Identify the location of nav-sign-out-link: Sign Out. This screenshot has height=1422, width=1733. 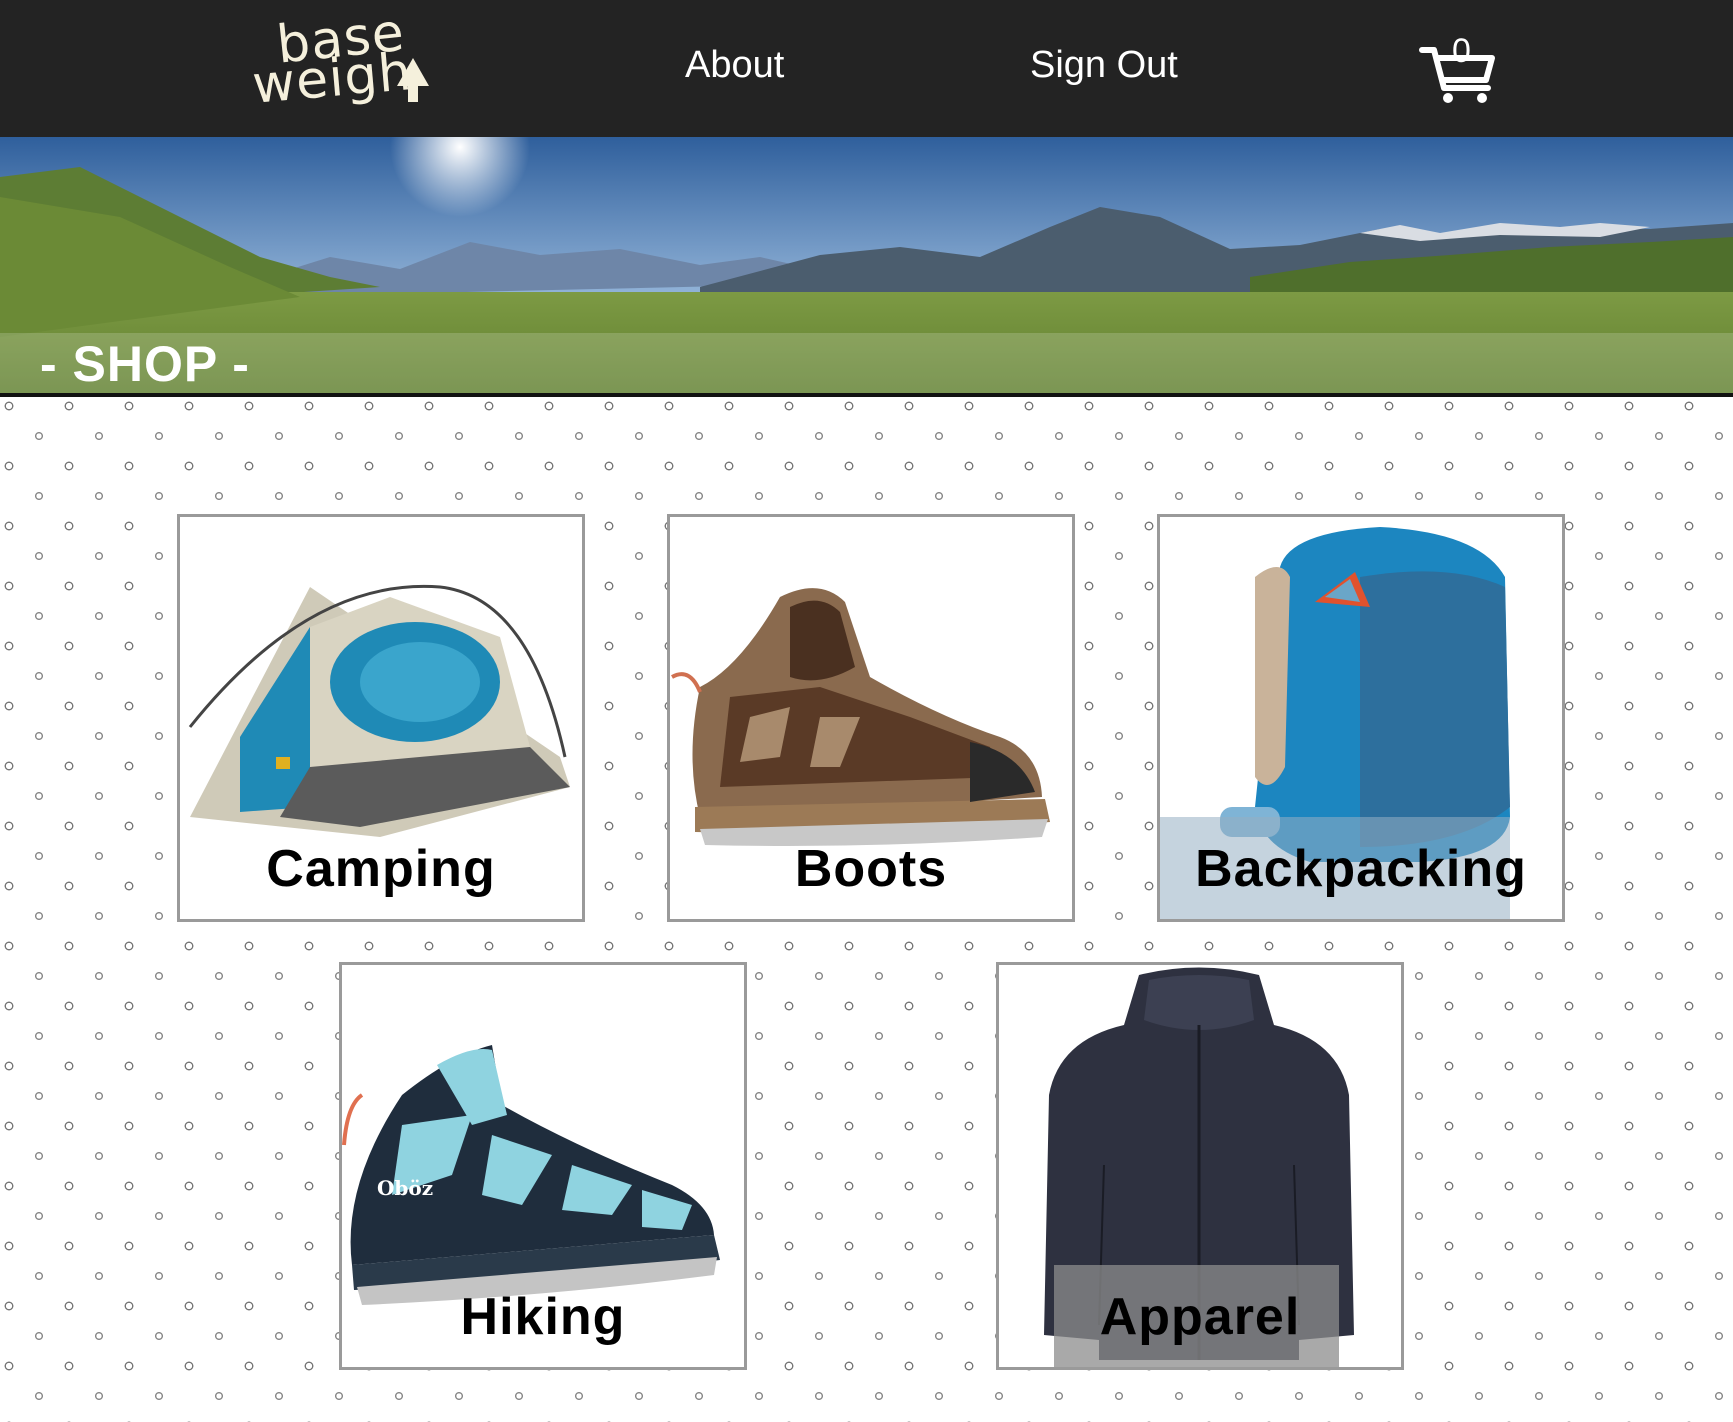
(1104, 65).